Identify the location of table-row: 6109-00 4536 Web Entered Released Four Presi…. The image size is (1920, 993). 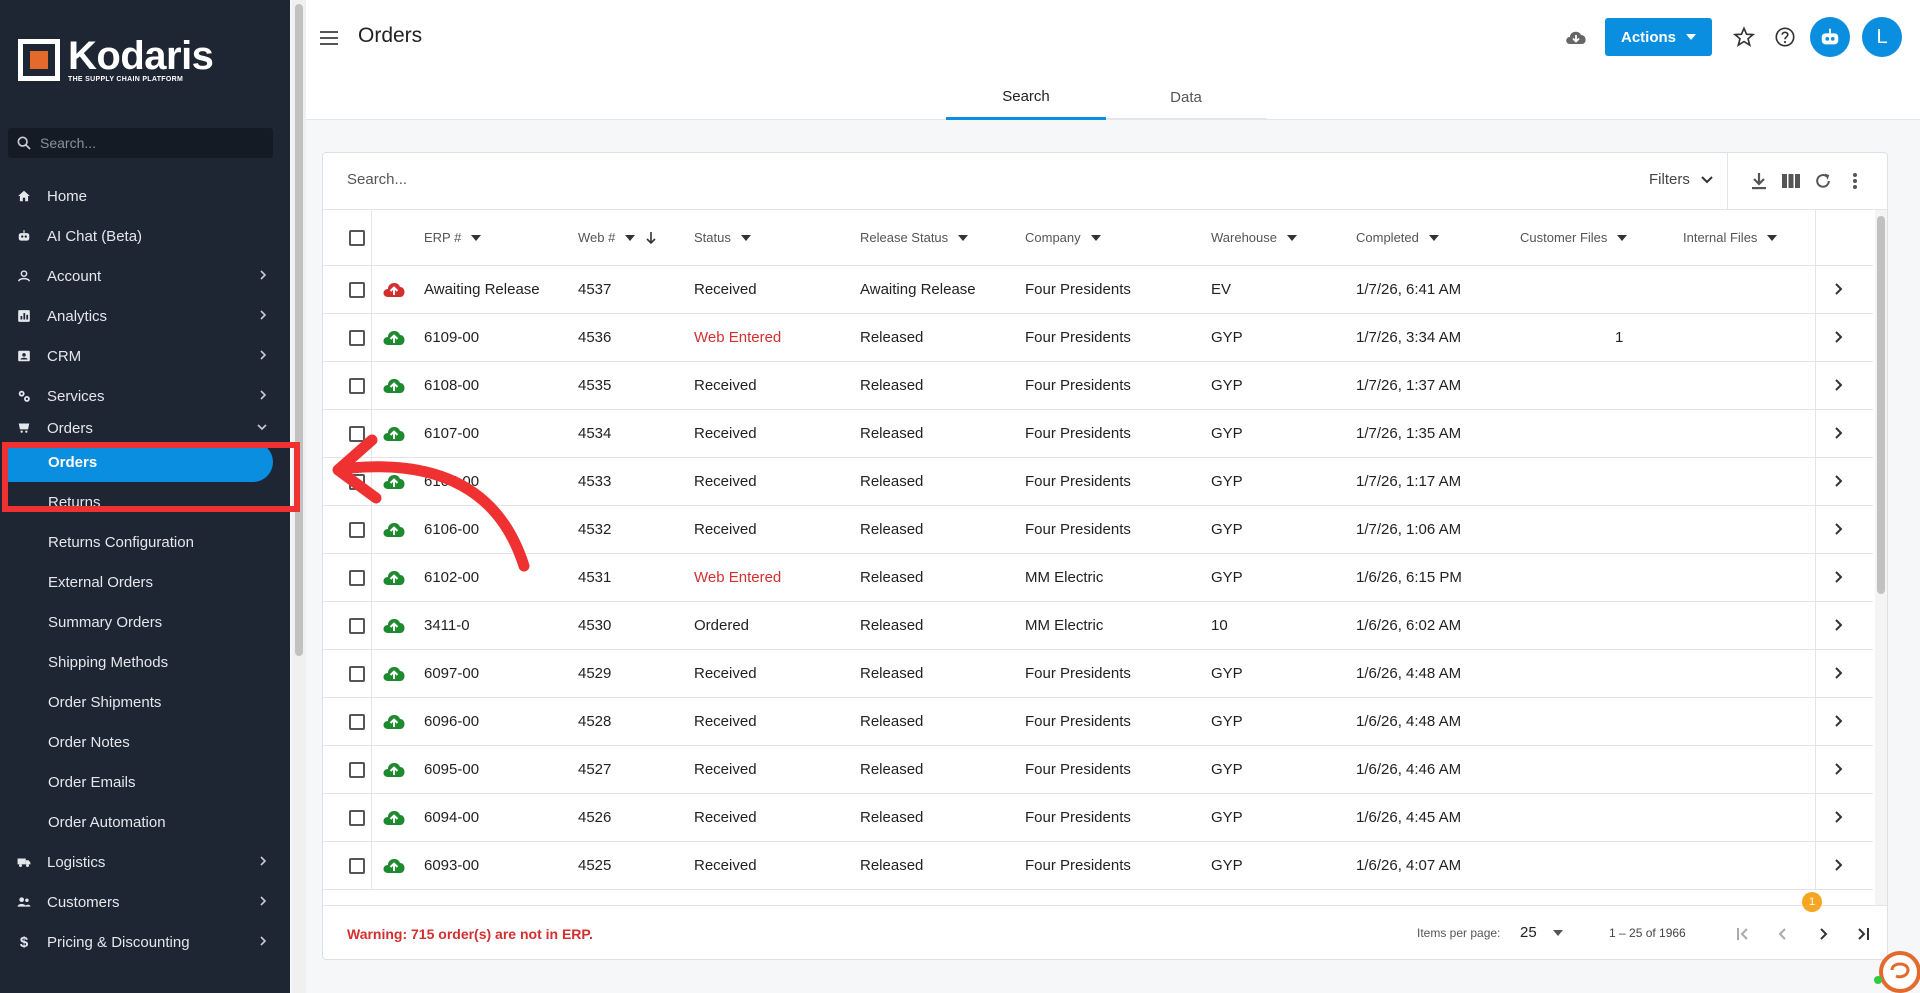
(1098, 338).